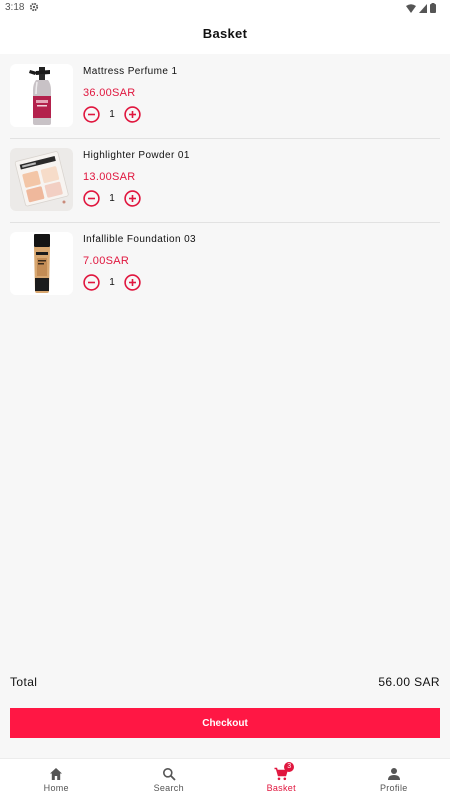 The image size is (450, 800). Describe the element at coordinates (130, 71) in the screenshot. I see `product-name: Mattress Perfume 1` at that location.